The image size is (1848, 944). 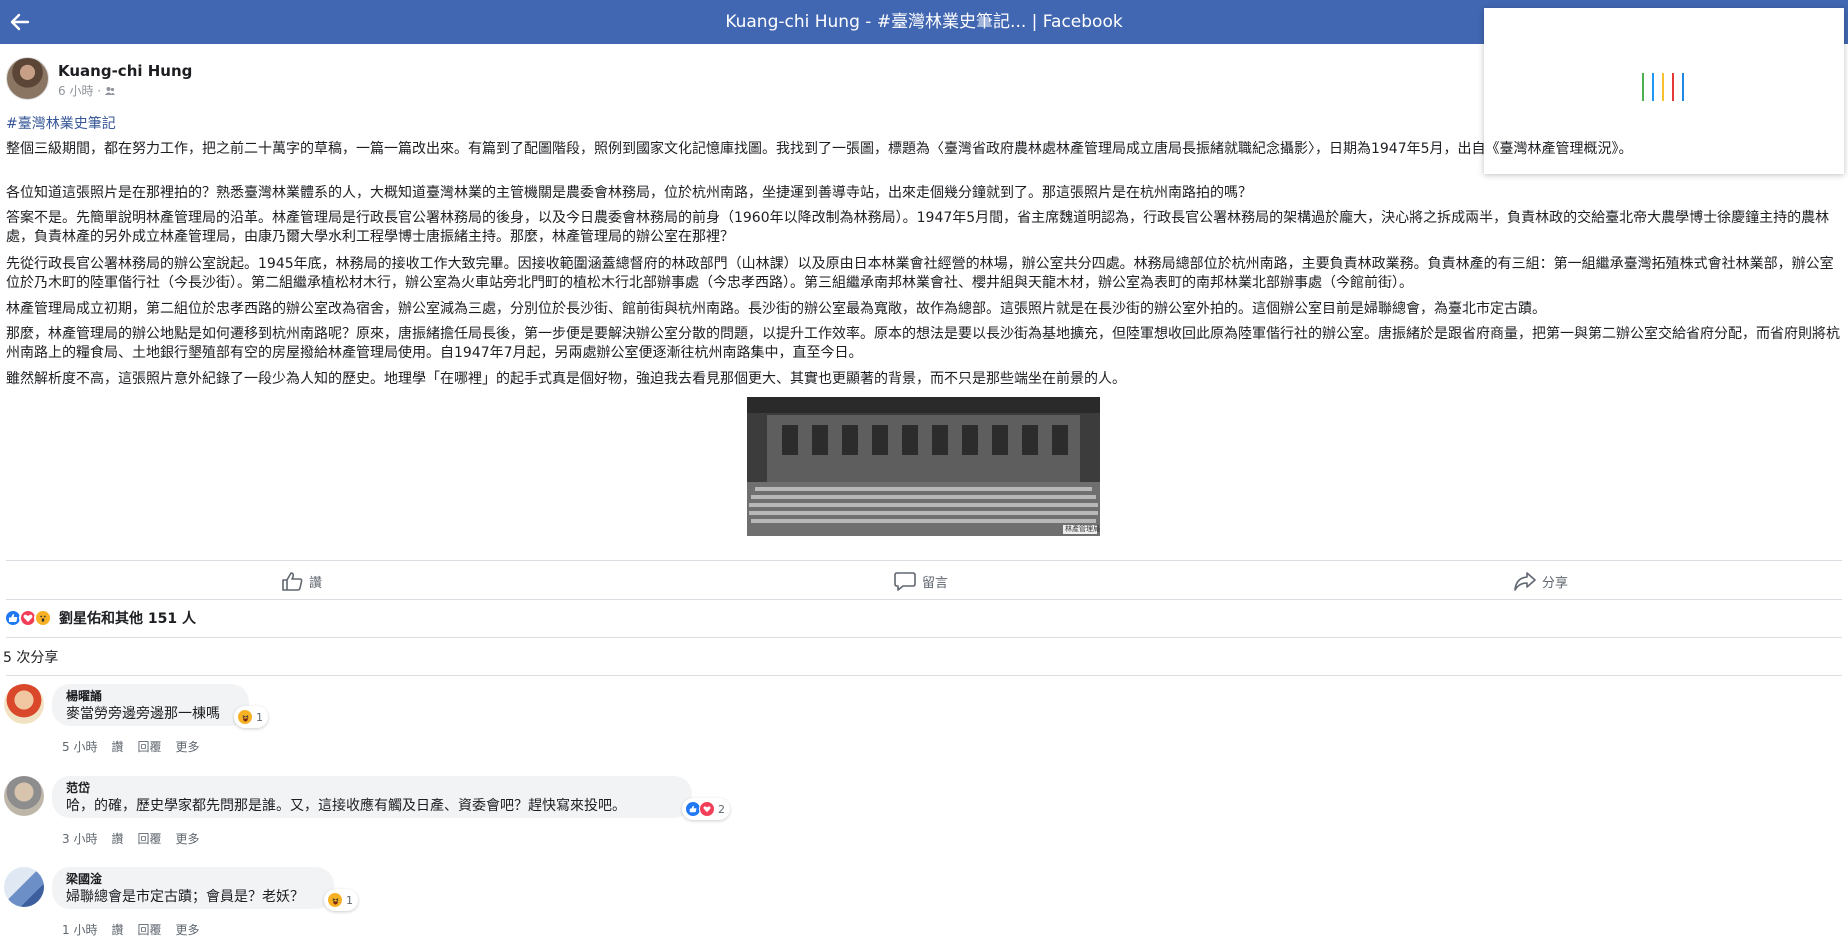 I want to click on reaction-count: 2, so click(x=721, y=809).